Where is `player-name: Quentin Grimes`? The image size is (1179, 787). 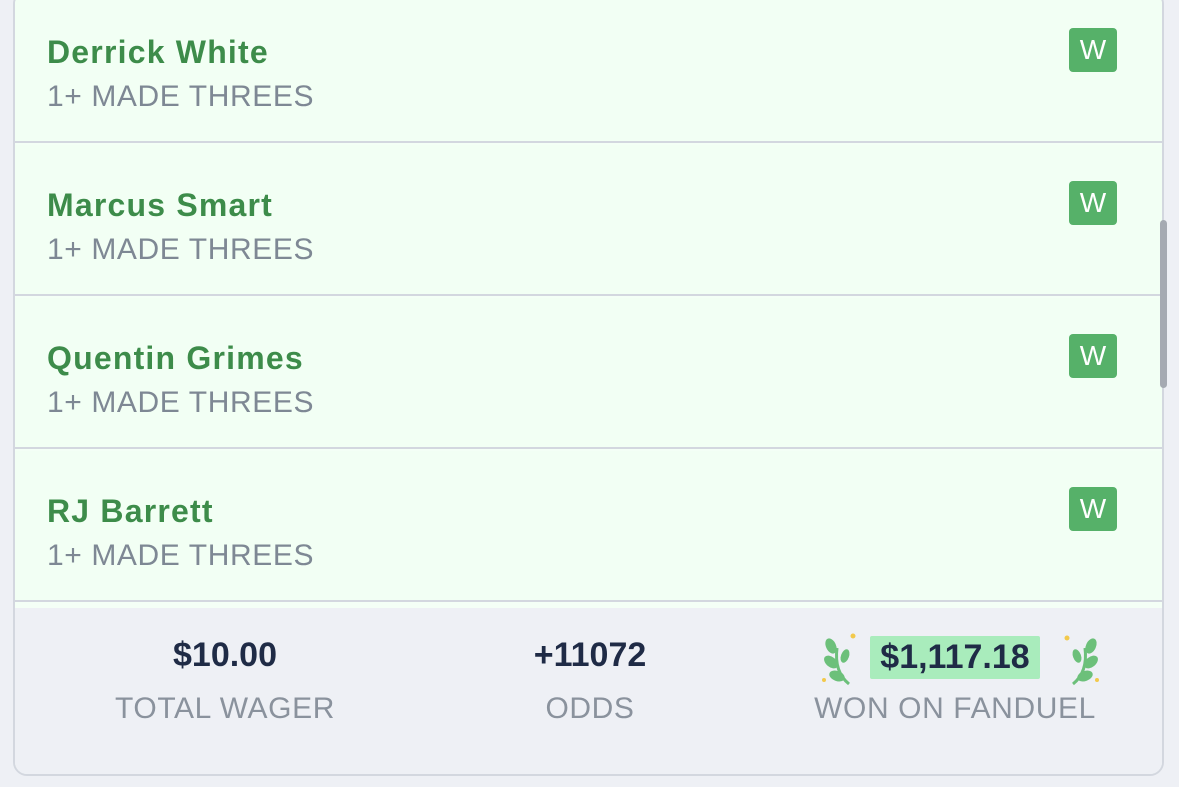
player-name: Quentin Grimes is located at coordinates (175, 358).